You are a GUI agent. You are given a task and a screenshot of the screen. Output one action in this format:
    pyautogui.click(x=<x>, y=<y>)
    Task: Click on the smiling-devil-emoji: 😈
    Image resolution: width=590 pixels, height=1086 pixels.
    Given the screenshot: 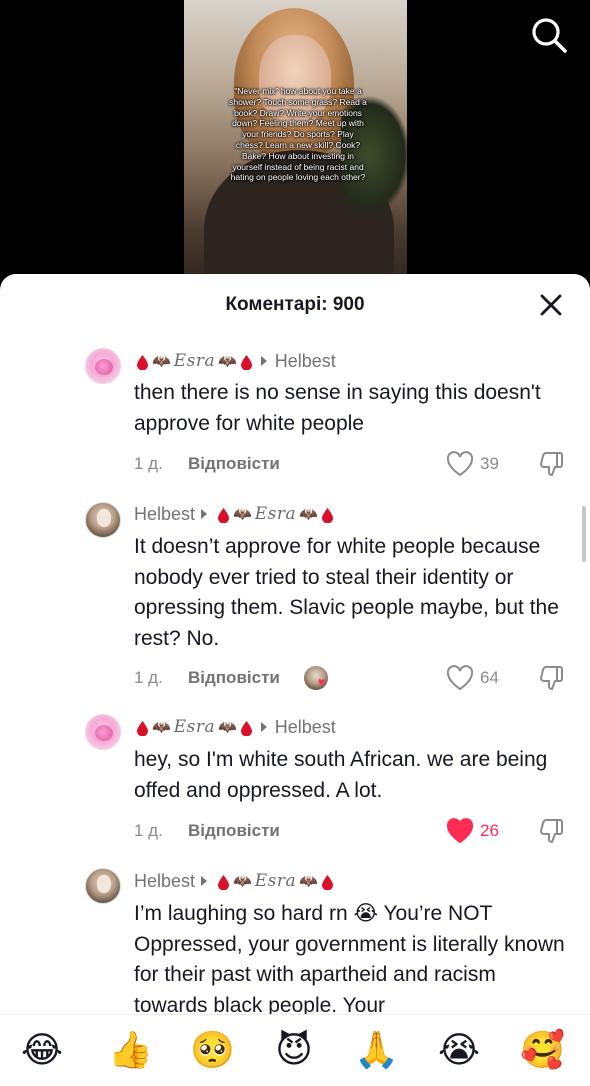 What is the action you would take?
    pyautogui.click(x=294, y=1051)
    